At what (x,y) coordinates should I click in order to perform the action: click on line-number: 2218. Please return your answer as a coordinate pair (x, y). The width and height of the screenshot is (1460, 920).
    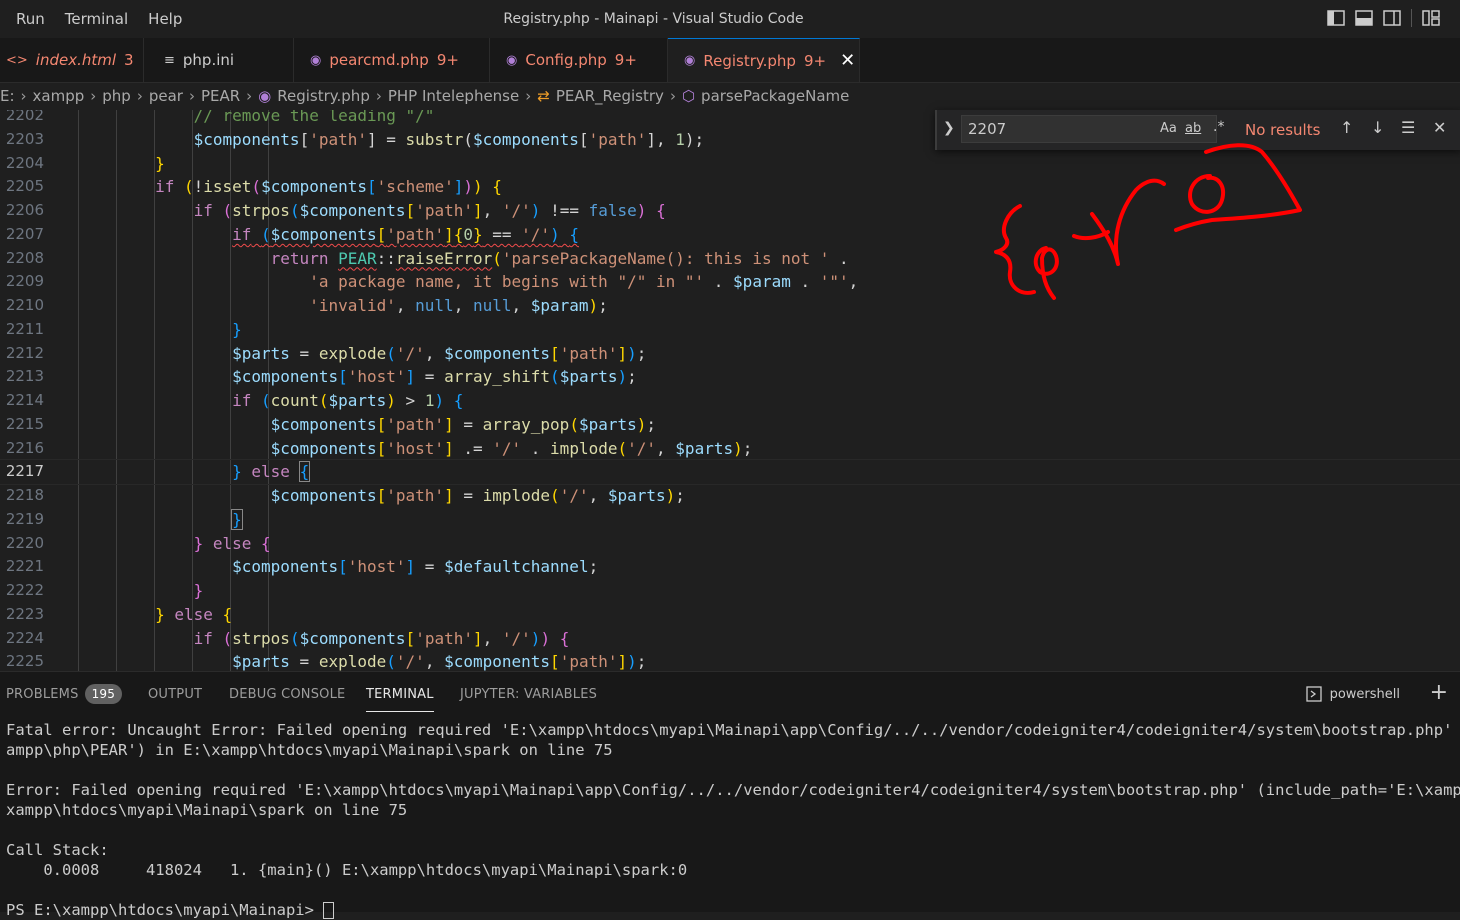
    Looking at the image, I should click on (24, 495).